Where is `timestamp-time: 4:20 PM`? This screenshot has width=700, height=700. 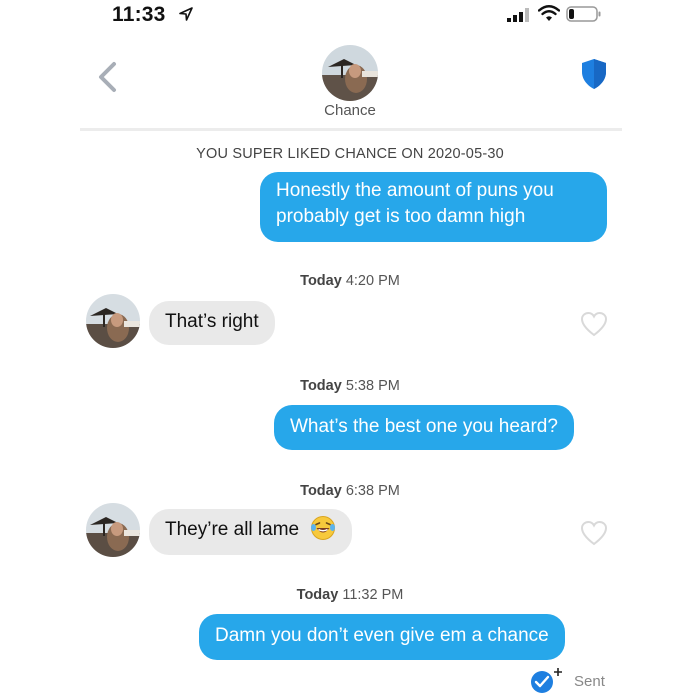 timestamp-time: 4:20 PM is located at coordinates (372, 281).